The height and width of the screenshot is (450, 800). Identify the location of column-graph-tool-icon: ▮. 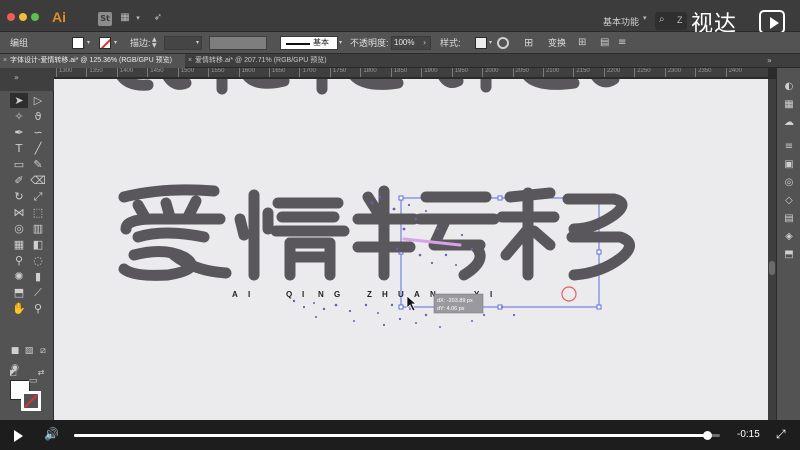
(38, 276).